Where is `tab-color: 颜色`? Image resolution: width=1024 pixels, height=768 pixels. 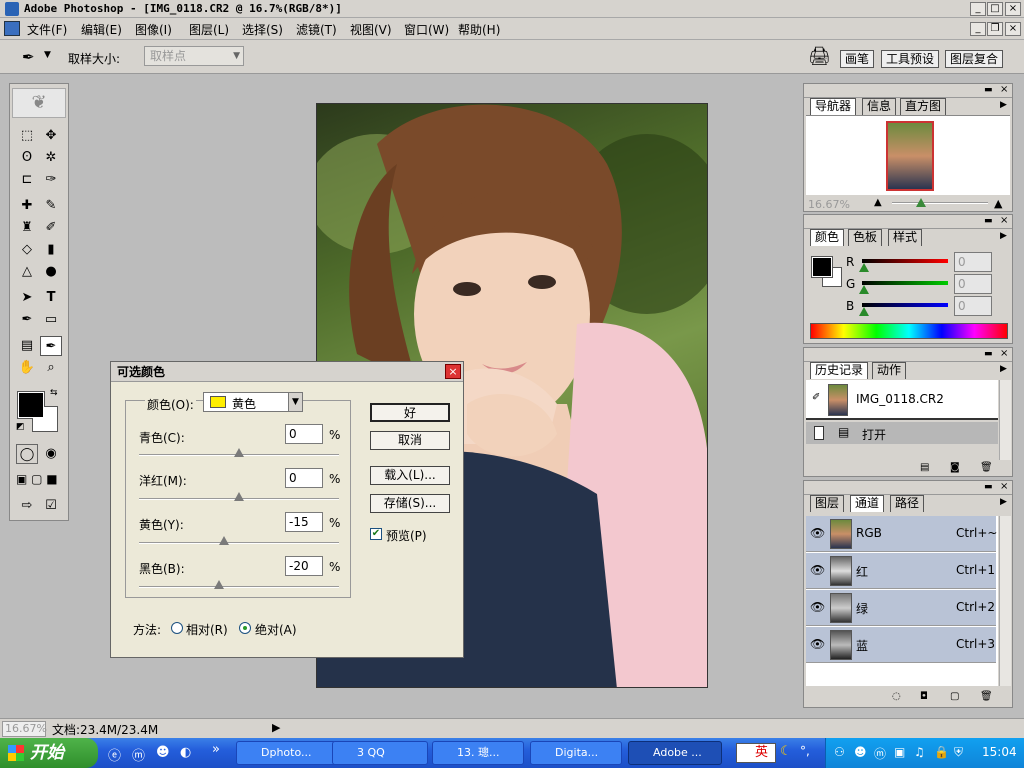
tab-color: 颜色 is located at coordinates (827, 237).